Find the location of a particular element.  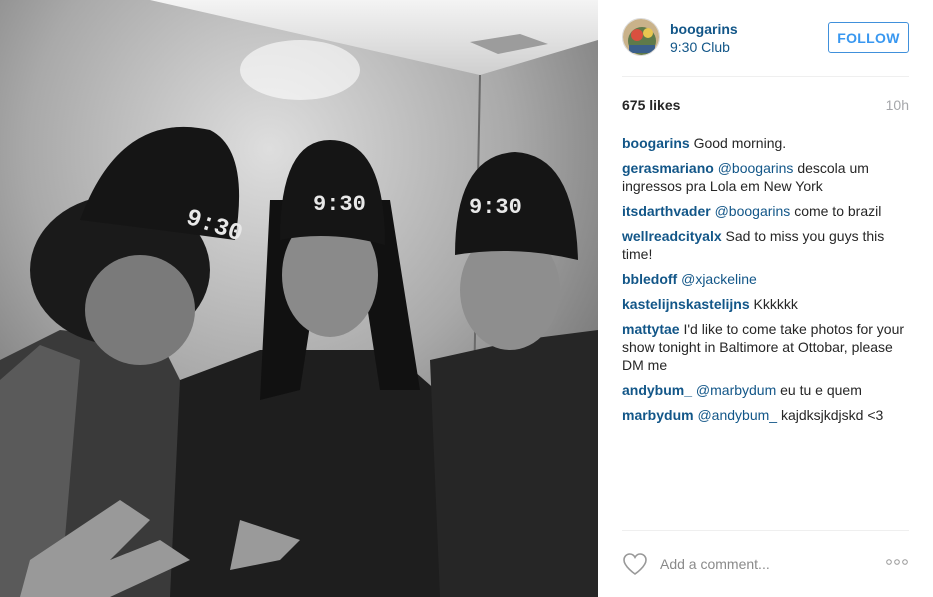

comment-mention: @xjackeline is located at coordinates (719, 279).